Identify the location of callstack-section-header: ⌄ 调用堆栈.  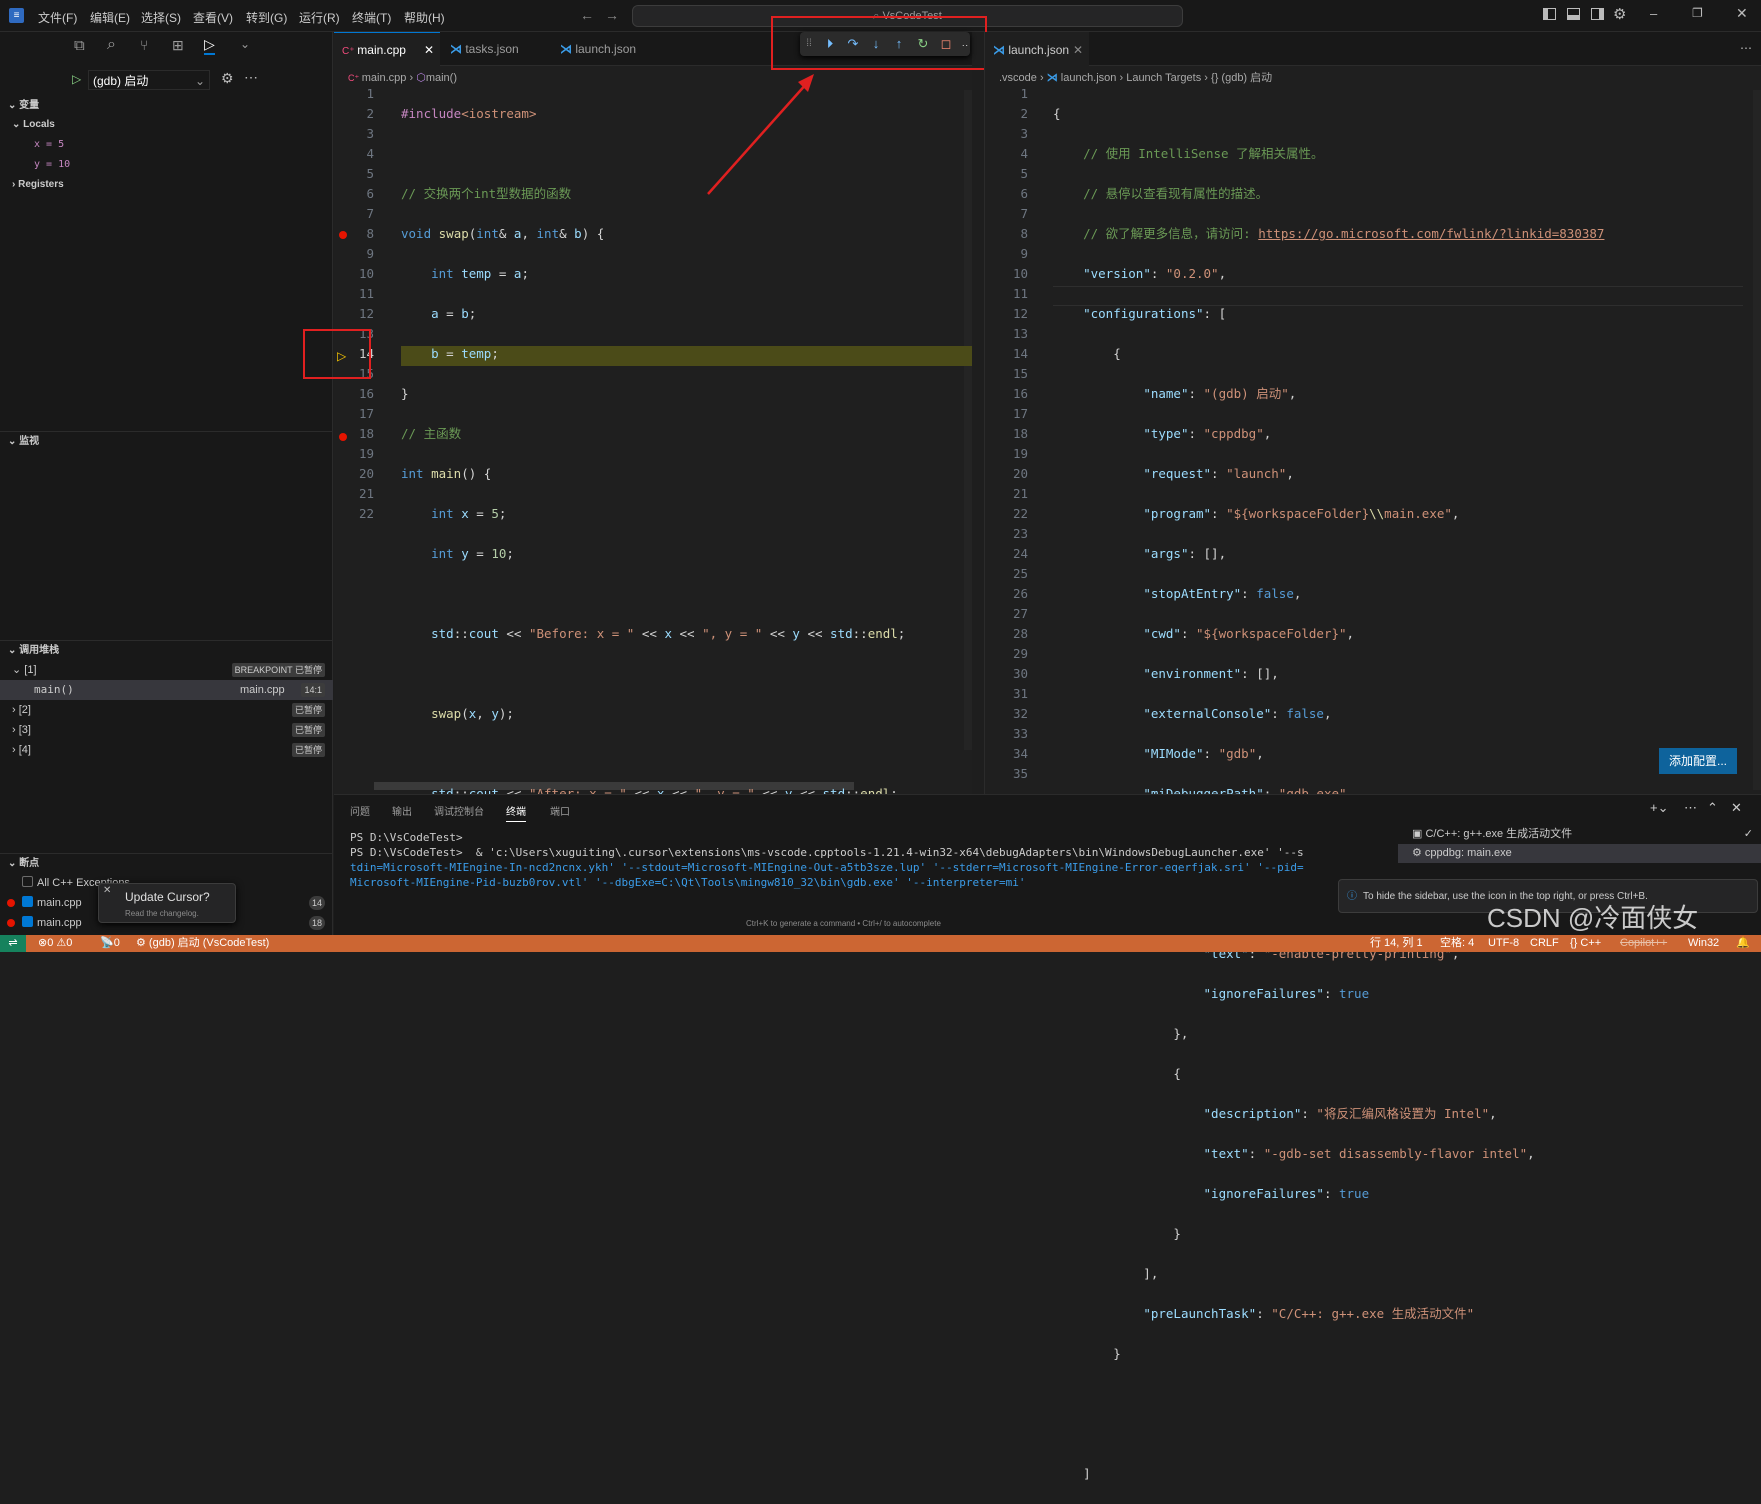
(166, 650).